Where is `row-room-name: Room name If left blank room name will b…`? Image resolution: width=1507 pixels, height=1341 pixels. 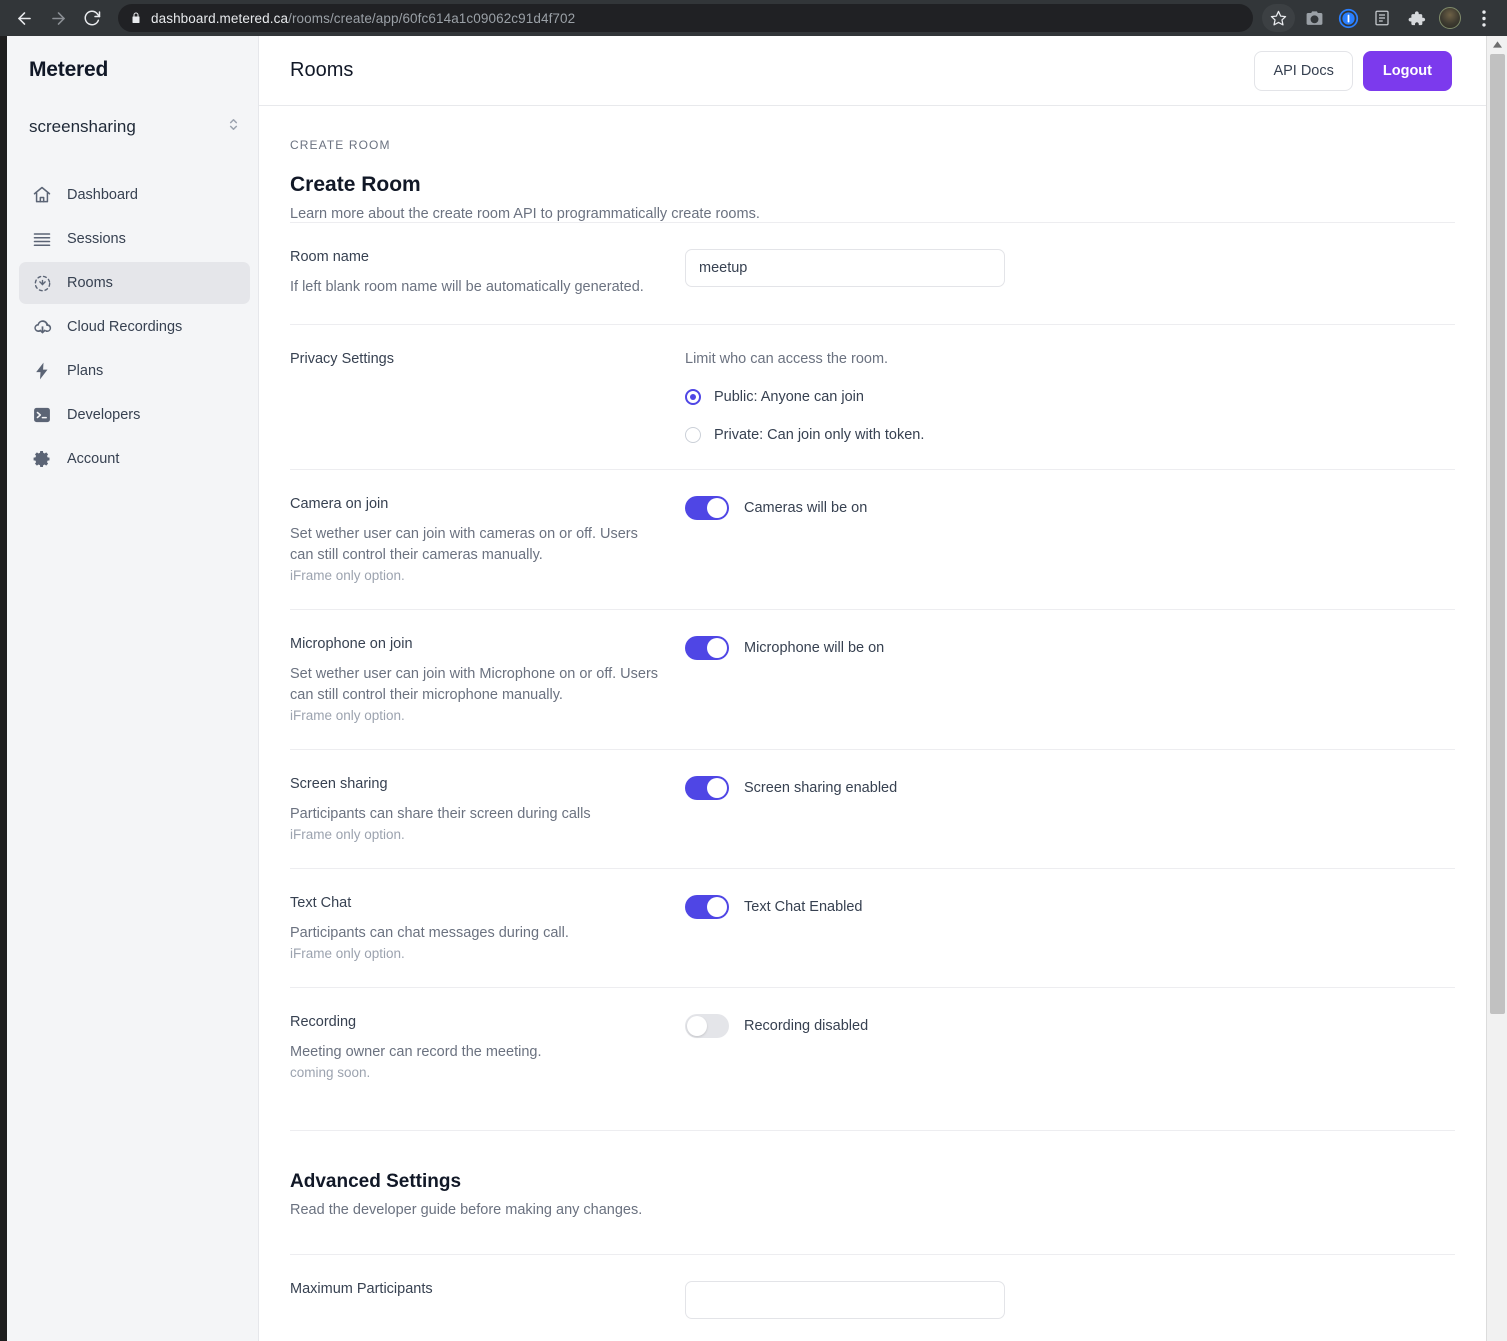
row-room-name: Room name If left blank room name will b… is located at coordinates (872, 273).